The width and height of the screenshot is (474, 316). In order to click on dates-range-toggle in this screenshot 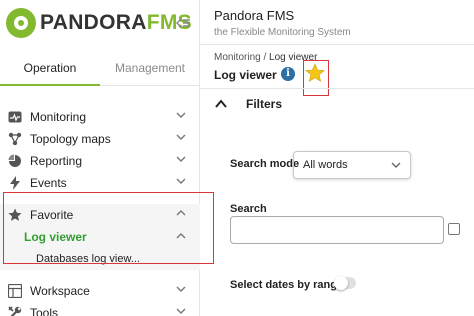, I will do `click(345, 283)`.